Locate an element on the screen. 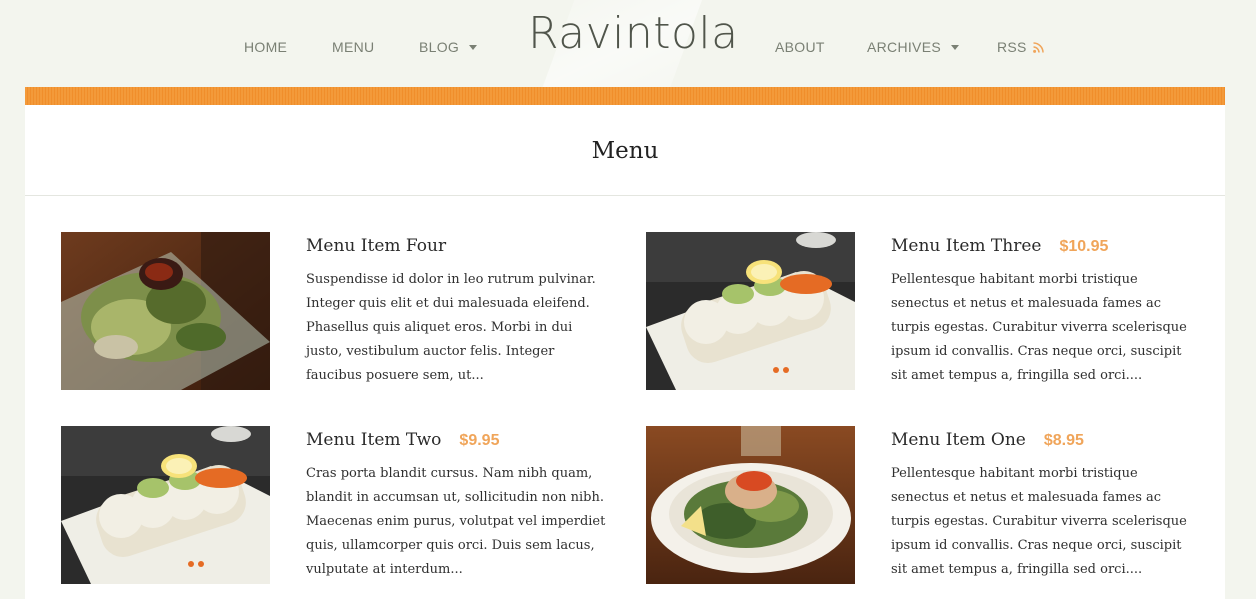  menu-item-header: Menu Item Two $9.95 is located at coordinates (402, 440).